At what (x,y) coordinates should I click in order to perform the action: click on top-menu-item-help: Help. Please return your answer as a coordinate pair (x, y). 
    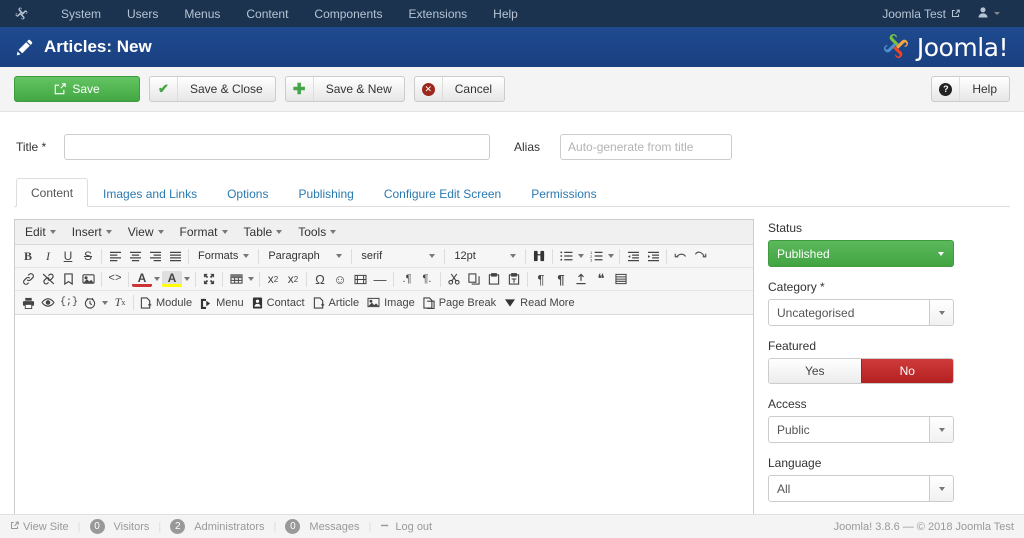
    Looking at the image, I should click on (505, 14).